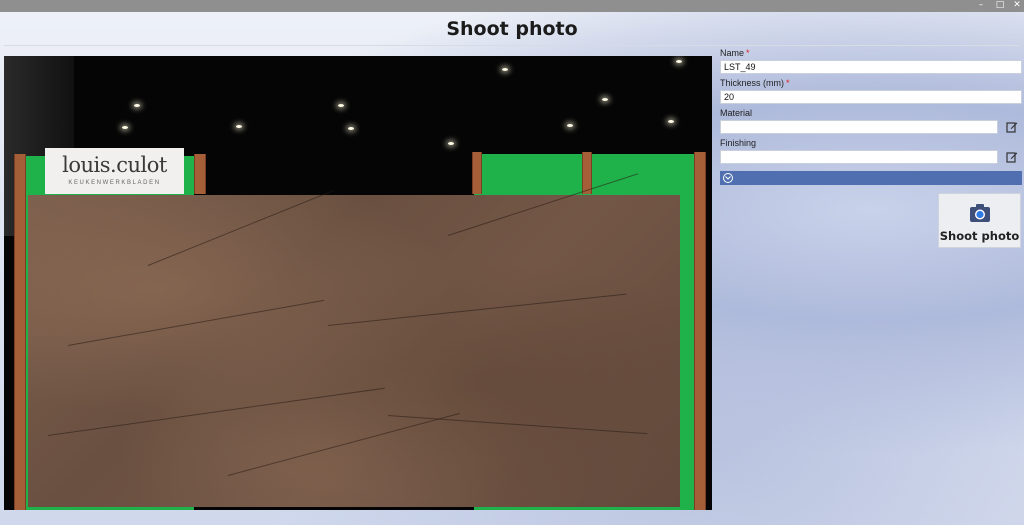 This screenshot has height=525, width=1024. I want to click on brand-logo: louis.culot KEUKENWERKBLADEN, so click(114, 171).